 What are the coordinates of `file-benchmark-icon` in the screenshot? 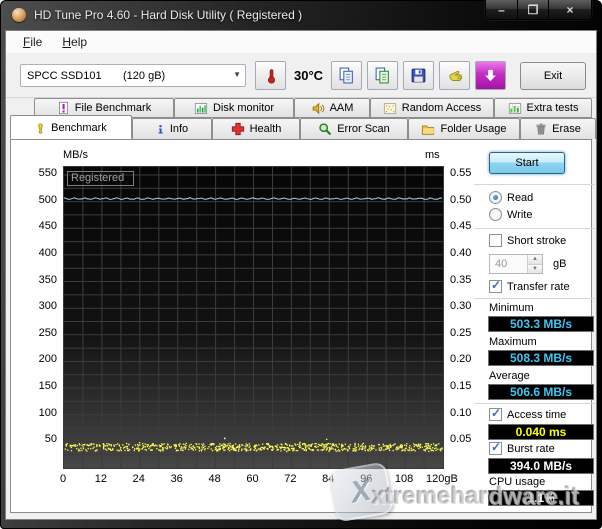 It's located at (63, 108).